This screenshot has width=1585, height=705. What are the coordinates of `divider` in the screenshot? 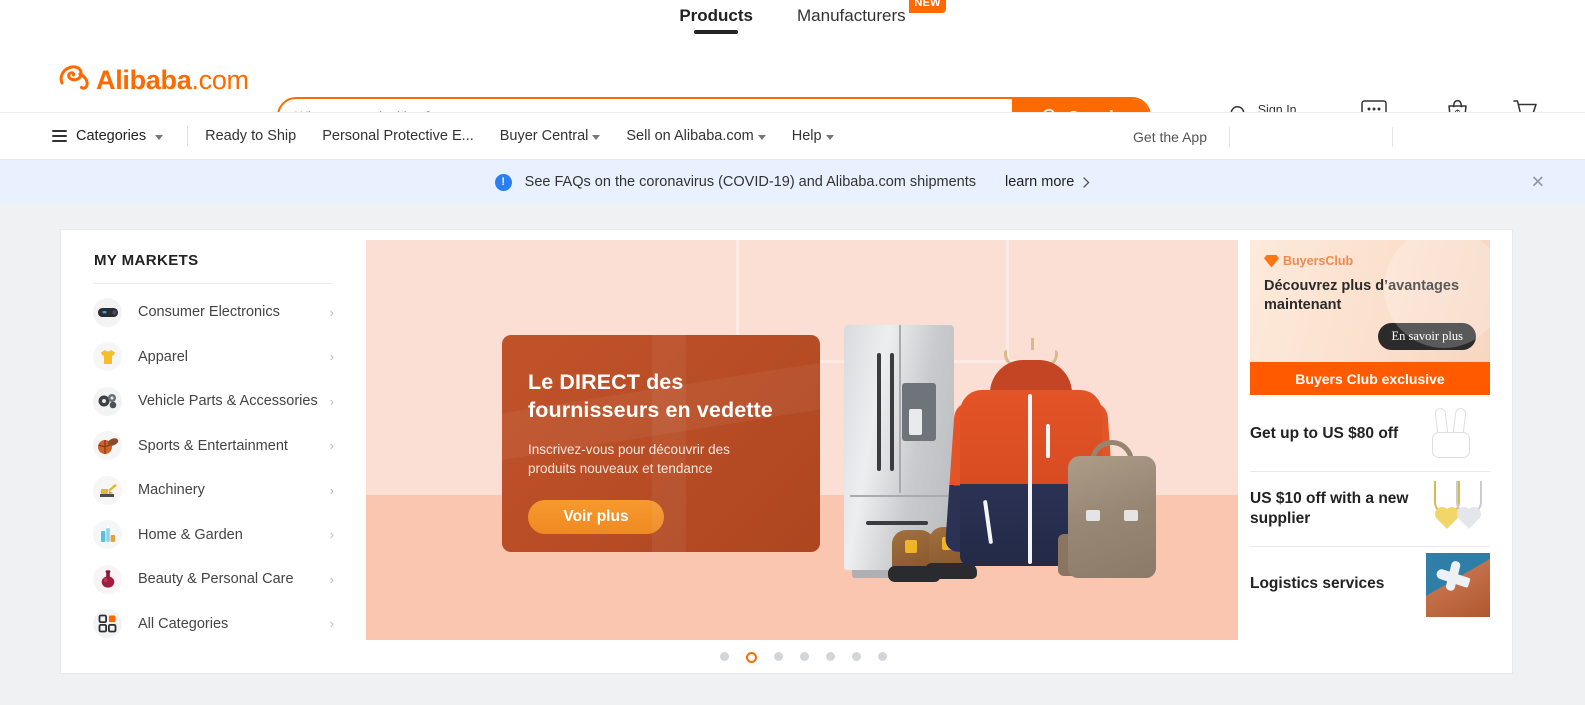 It's located at (213, 283).